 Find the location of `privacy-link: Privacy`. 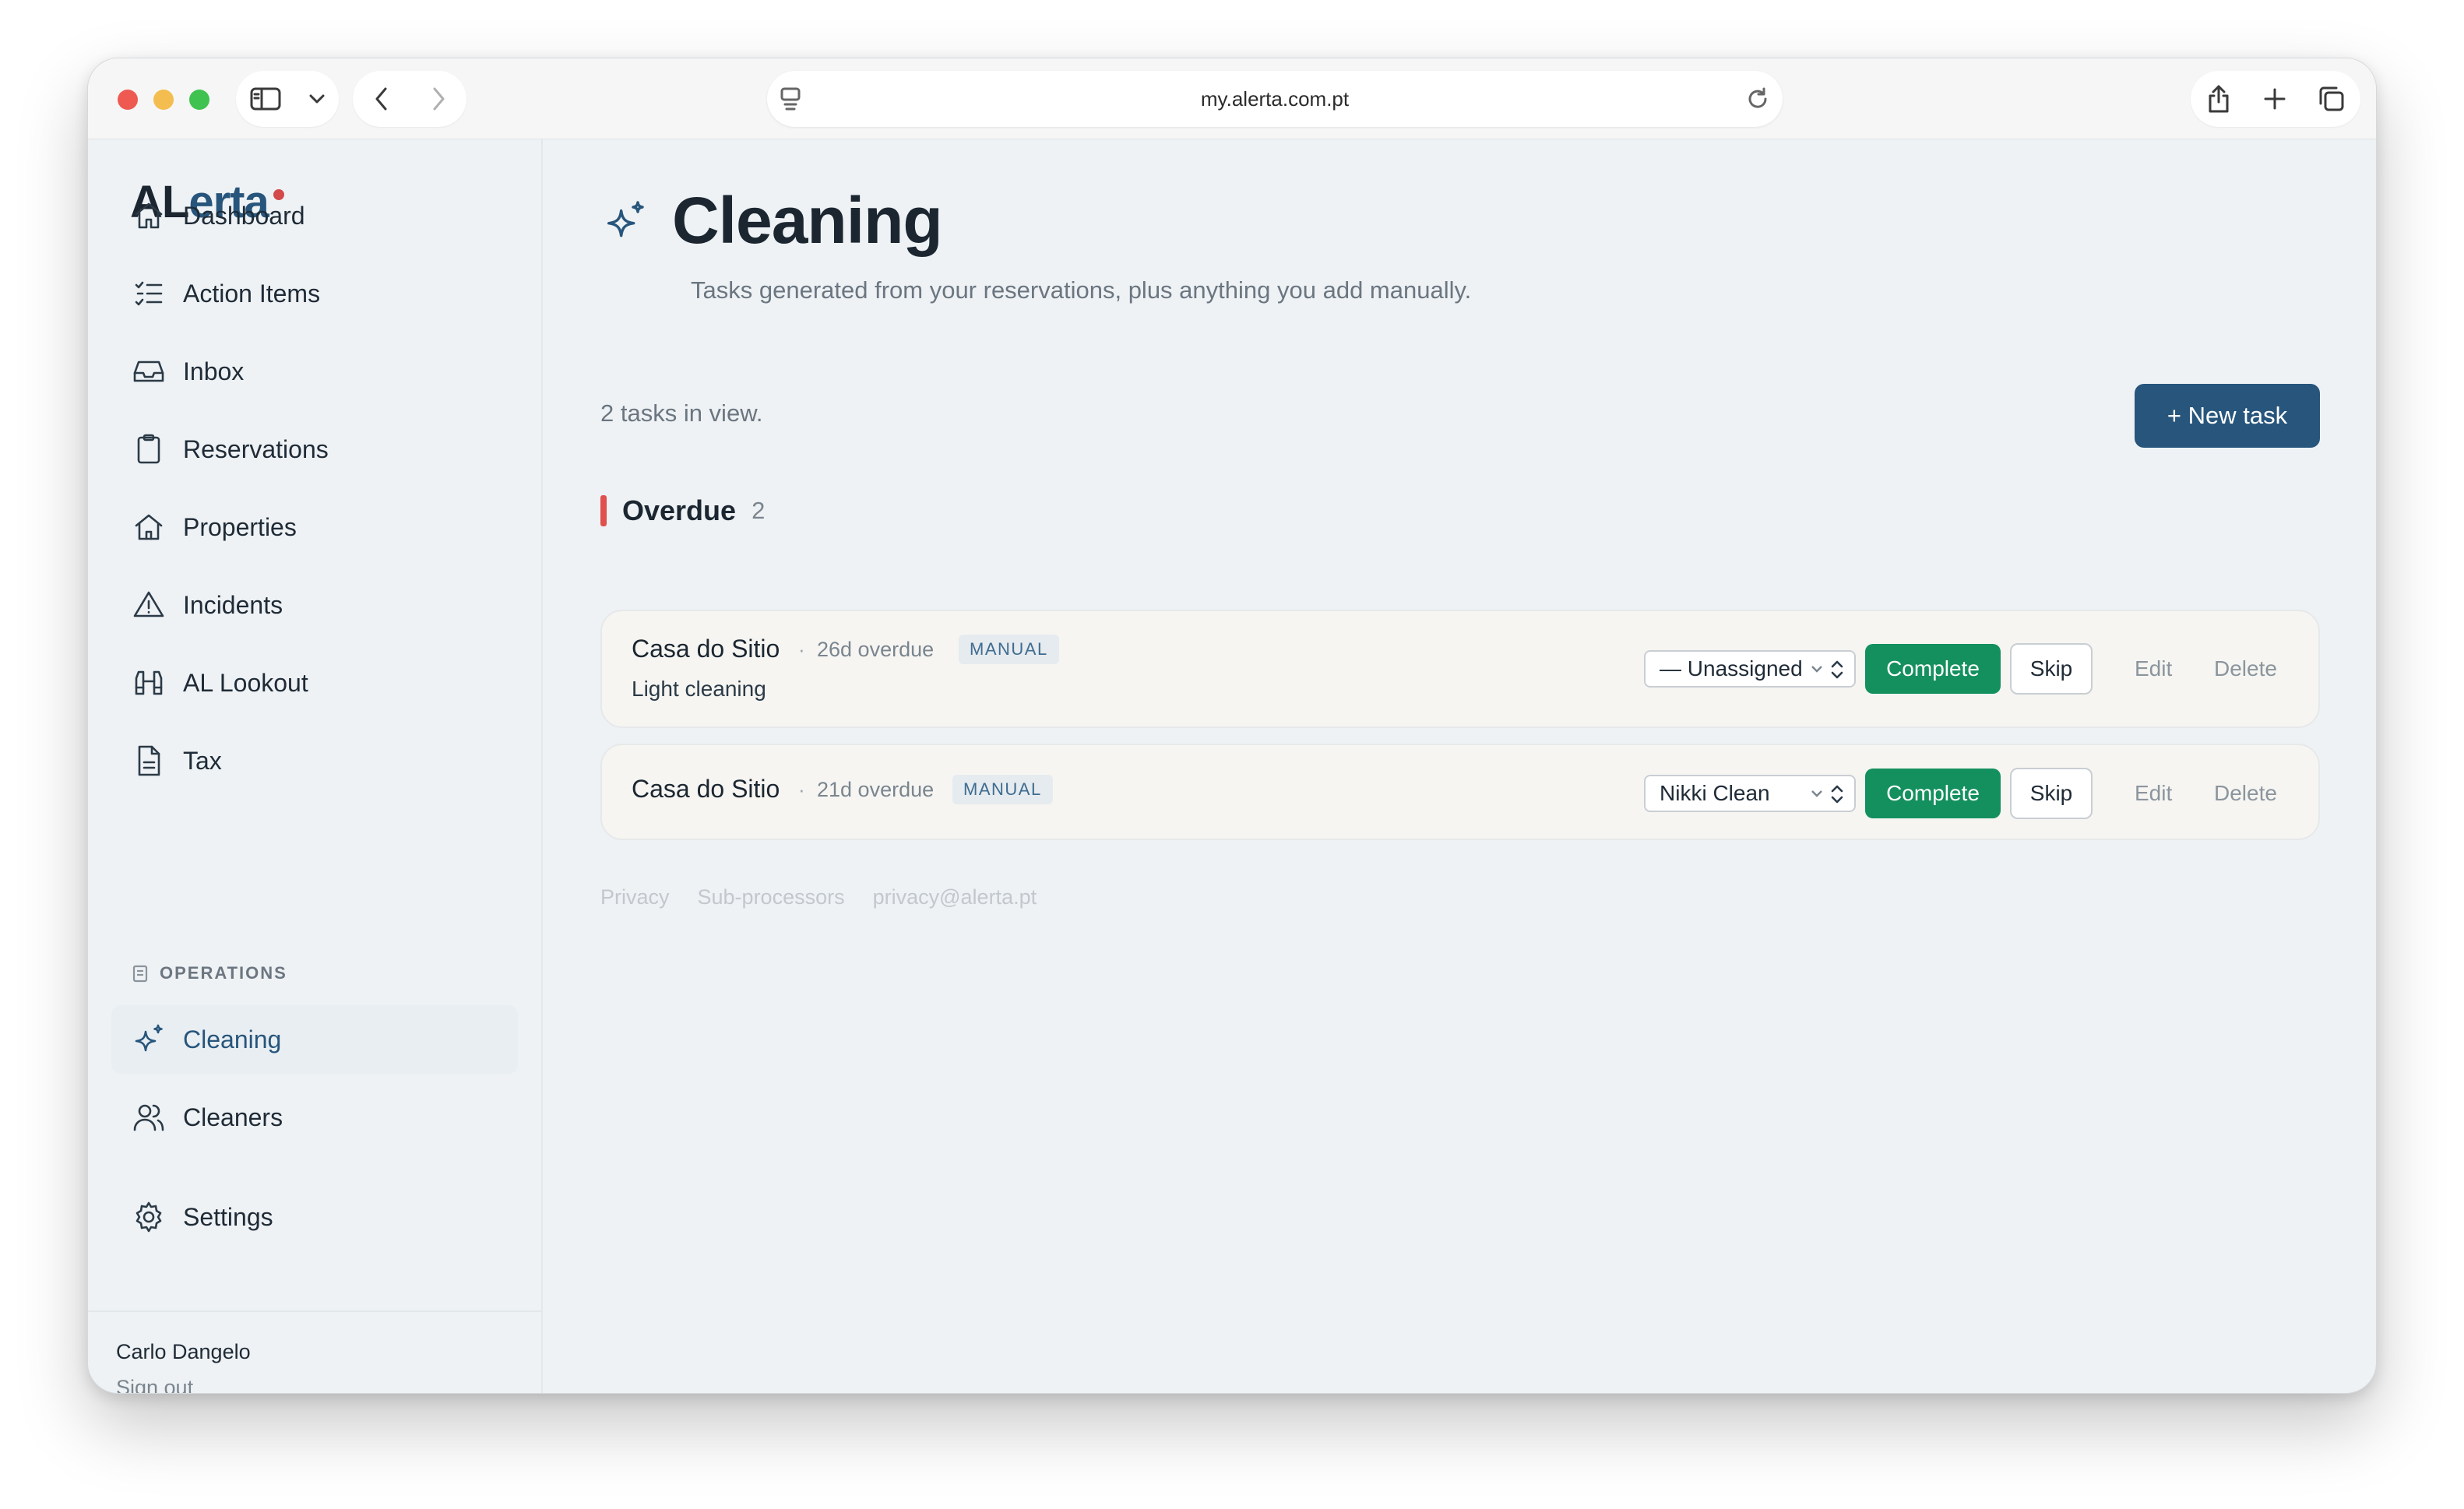

privacy-link: Privacy is located at coordinates (635, 897).